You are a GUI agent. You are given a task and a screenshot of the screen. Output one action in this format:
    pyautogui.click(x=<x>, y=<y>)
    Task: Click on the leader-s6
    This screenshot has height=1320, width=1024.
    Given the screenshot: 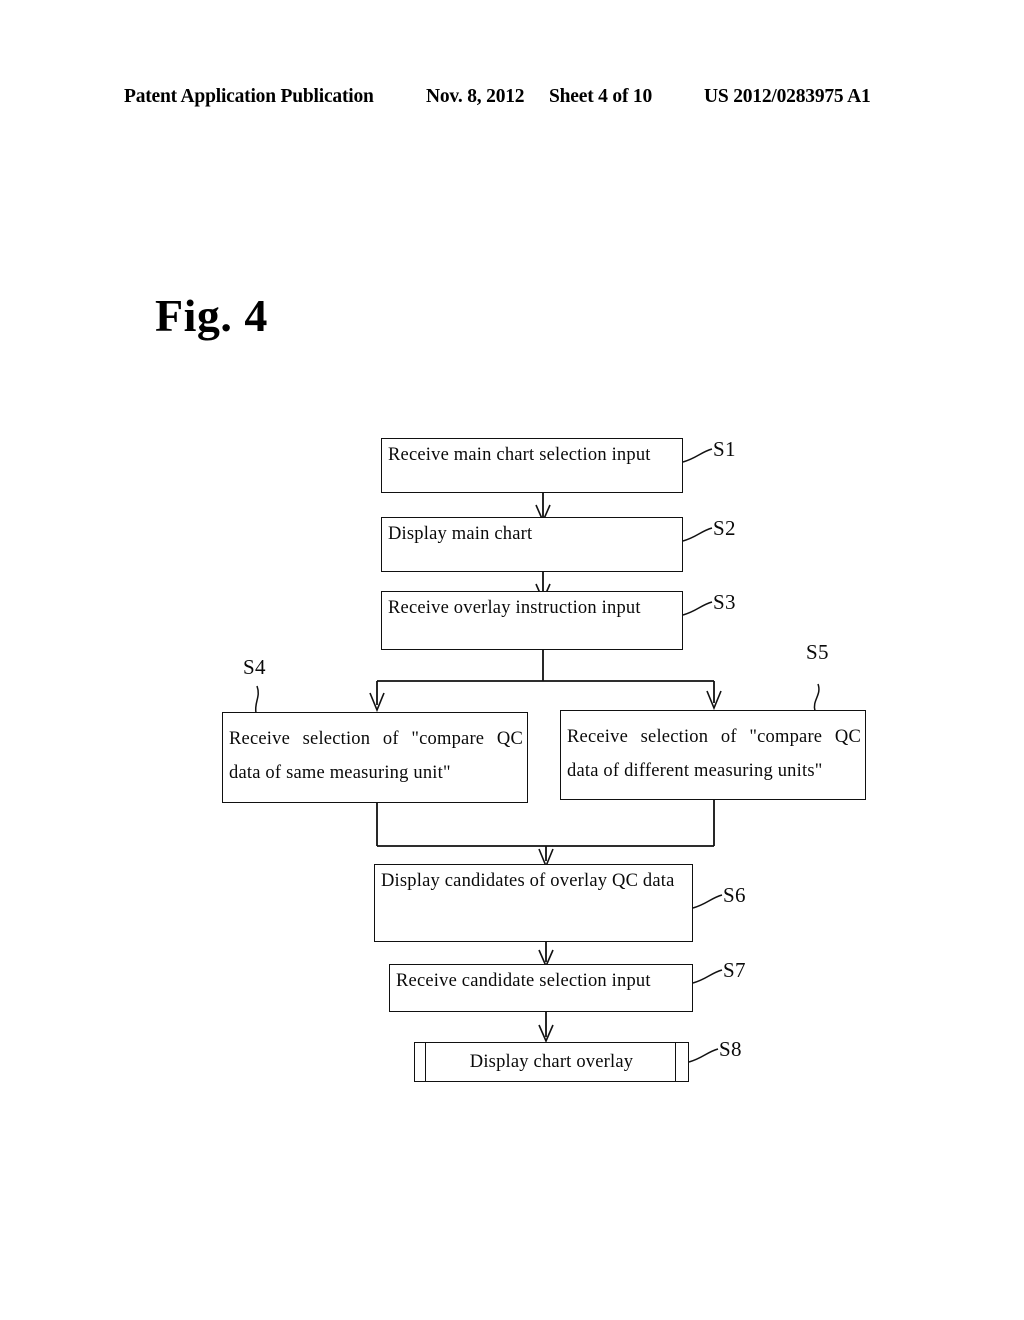 What is the action you would take?
    pyautogui.click(x=707, y=901)
    